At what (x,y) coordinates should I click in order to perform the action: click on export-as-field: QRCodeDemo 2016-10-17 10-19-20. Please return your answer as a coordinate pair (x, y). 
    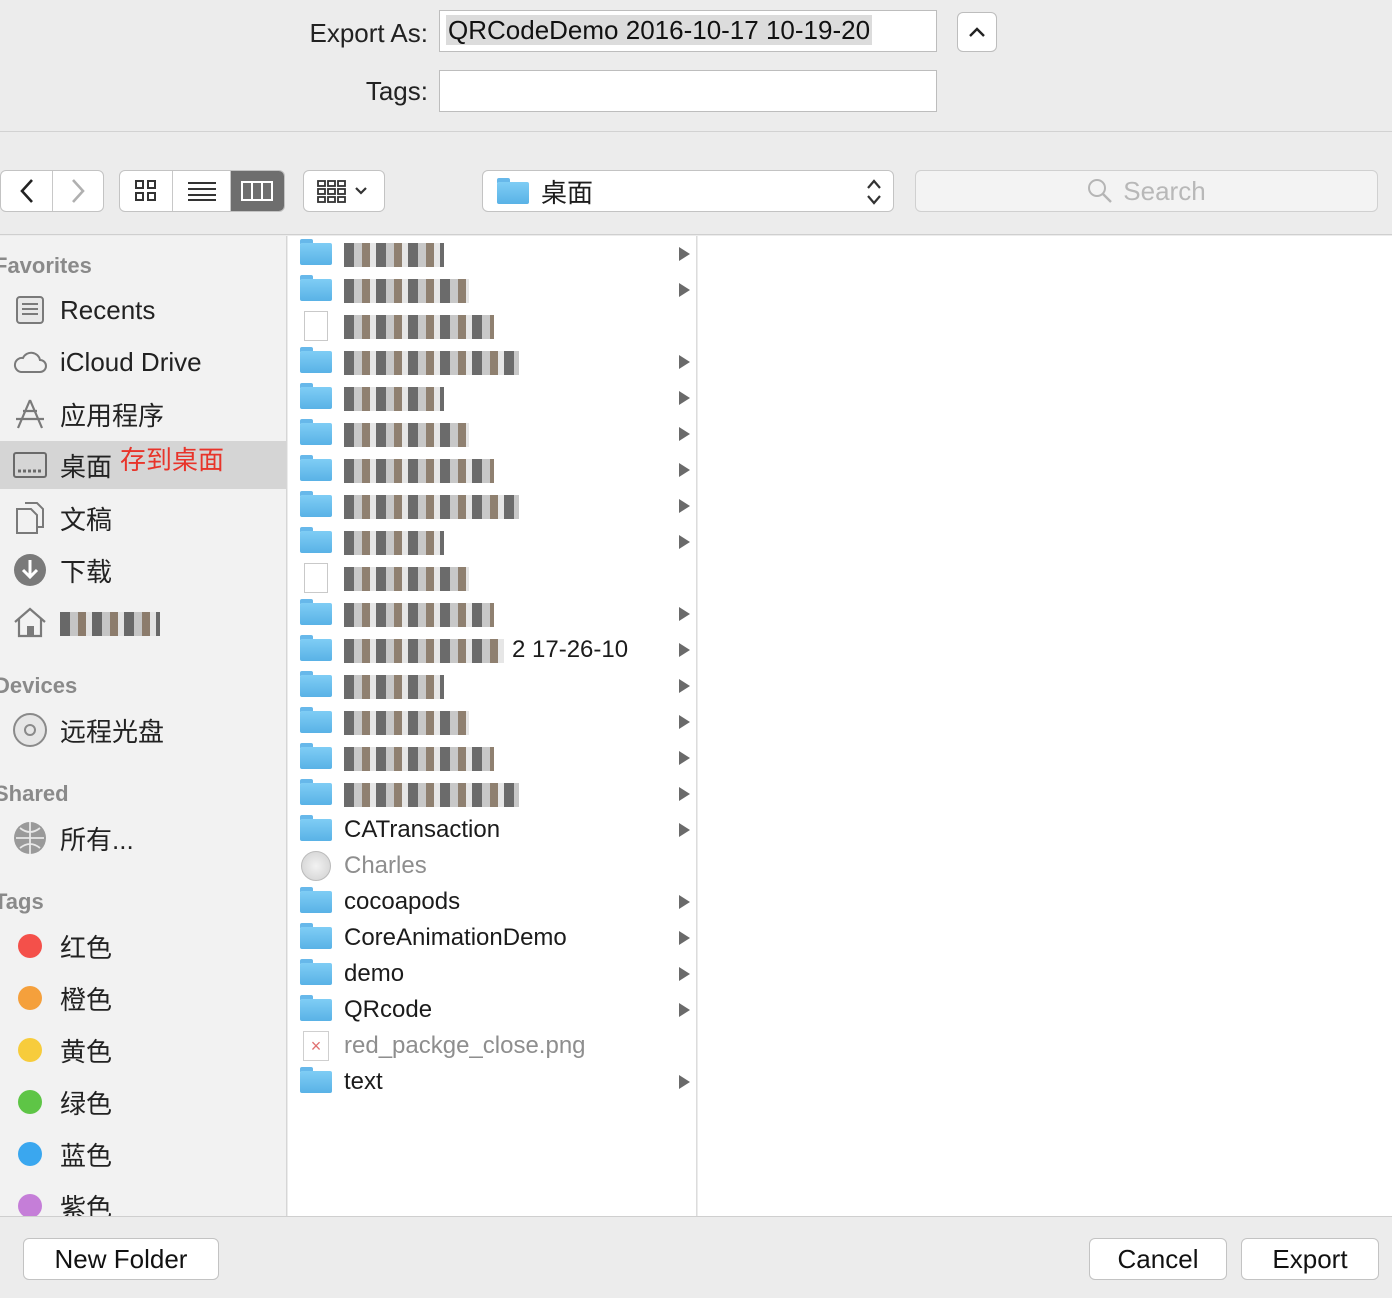
    Looking at the image, I should click on (688, 31).